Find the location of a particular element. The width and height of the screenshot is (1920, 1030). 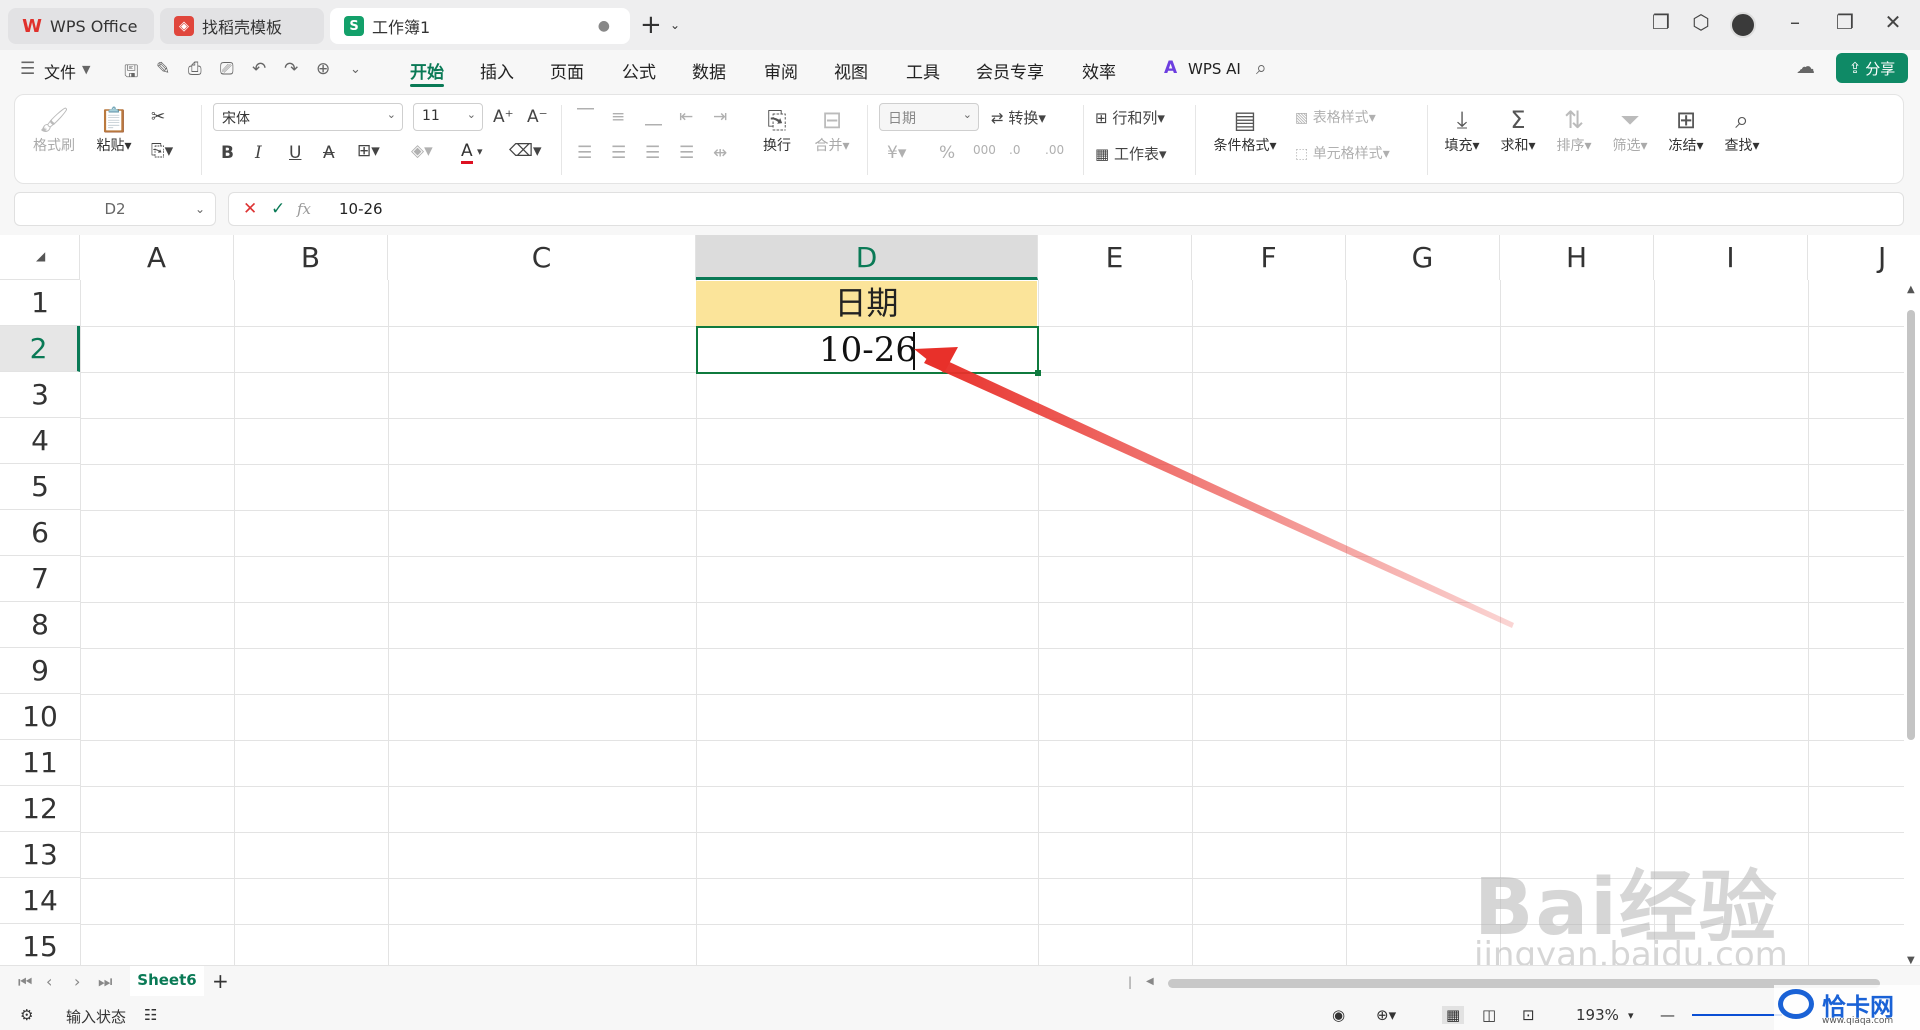

row-header-6: 6 is located at coordinates (40, 533).